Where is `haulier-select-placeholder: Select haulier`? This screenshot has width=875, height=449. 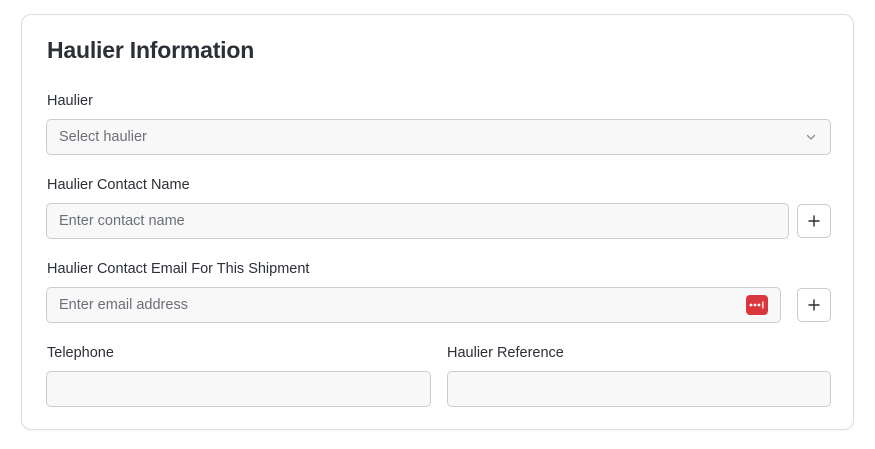
haulier-select-placeholder: Select haulier is located at coordinates (103, 137).